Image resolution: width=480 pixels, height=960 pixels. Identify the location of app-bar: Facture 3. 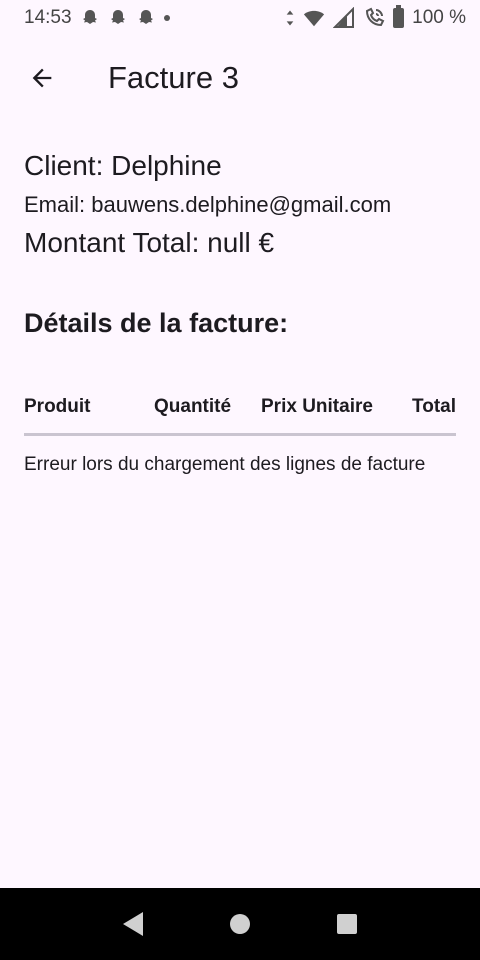
(240, 78).